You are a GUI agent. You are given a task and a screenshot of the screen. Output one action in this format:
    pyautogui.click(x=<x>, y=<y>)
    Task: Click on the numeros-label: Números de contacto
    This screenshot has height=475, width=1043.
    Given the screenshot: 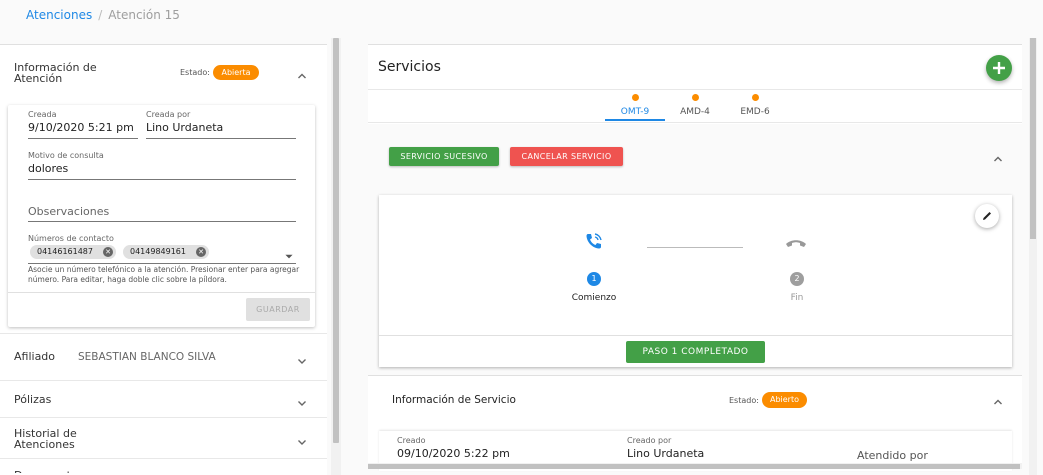 What is the action you would take?
    pyautogui.click(x=71, y=238)
    